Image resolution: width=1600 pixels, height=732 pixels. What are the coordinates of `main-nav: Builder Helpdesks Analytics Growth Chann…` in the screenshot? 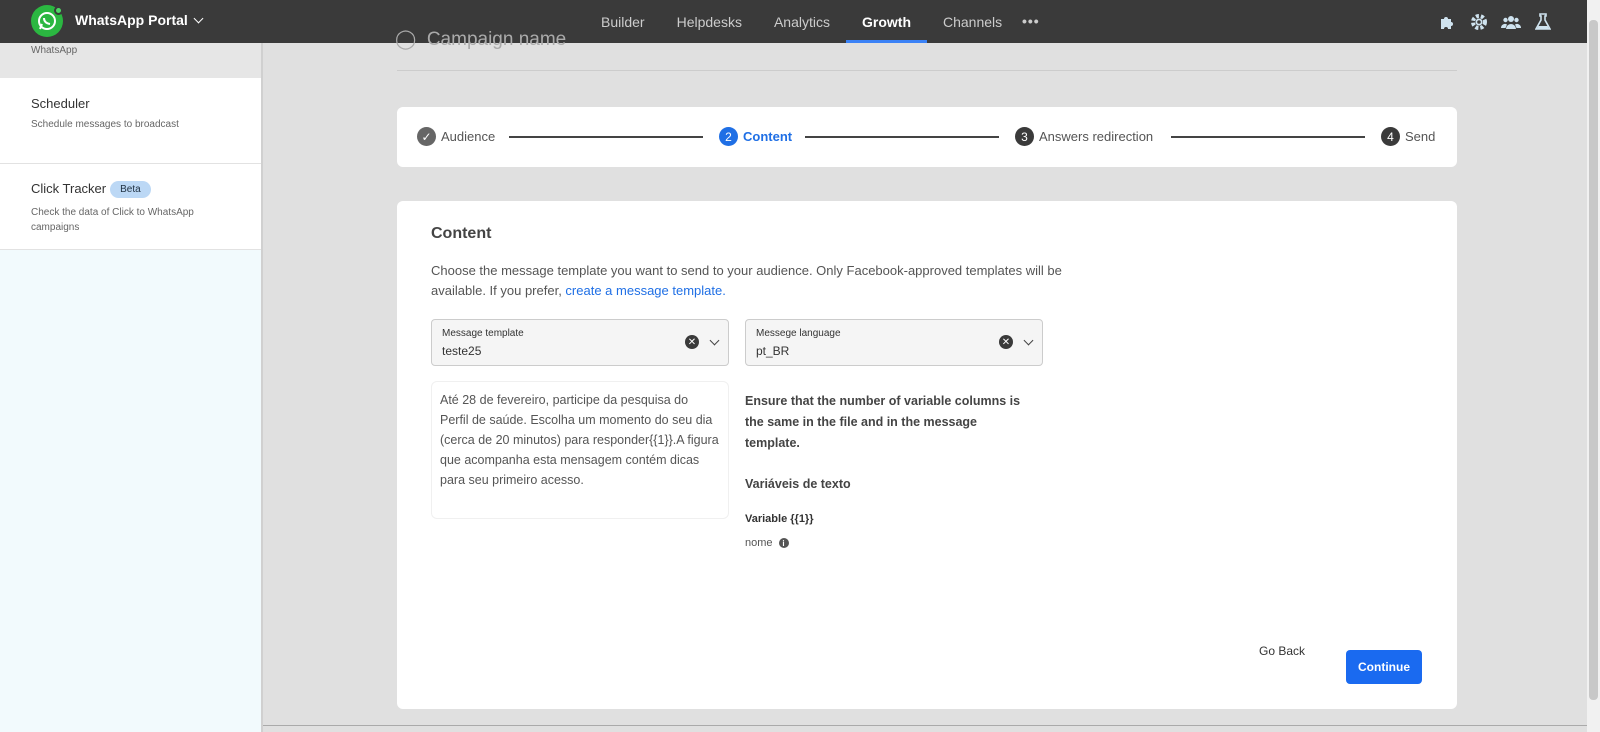 It's located at (801, 21).